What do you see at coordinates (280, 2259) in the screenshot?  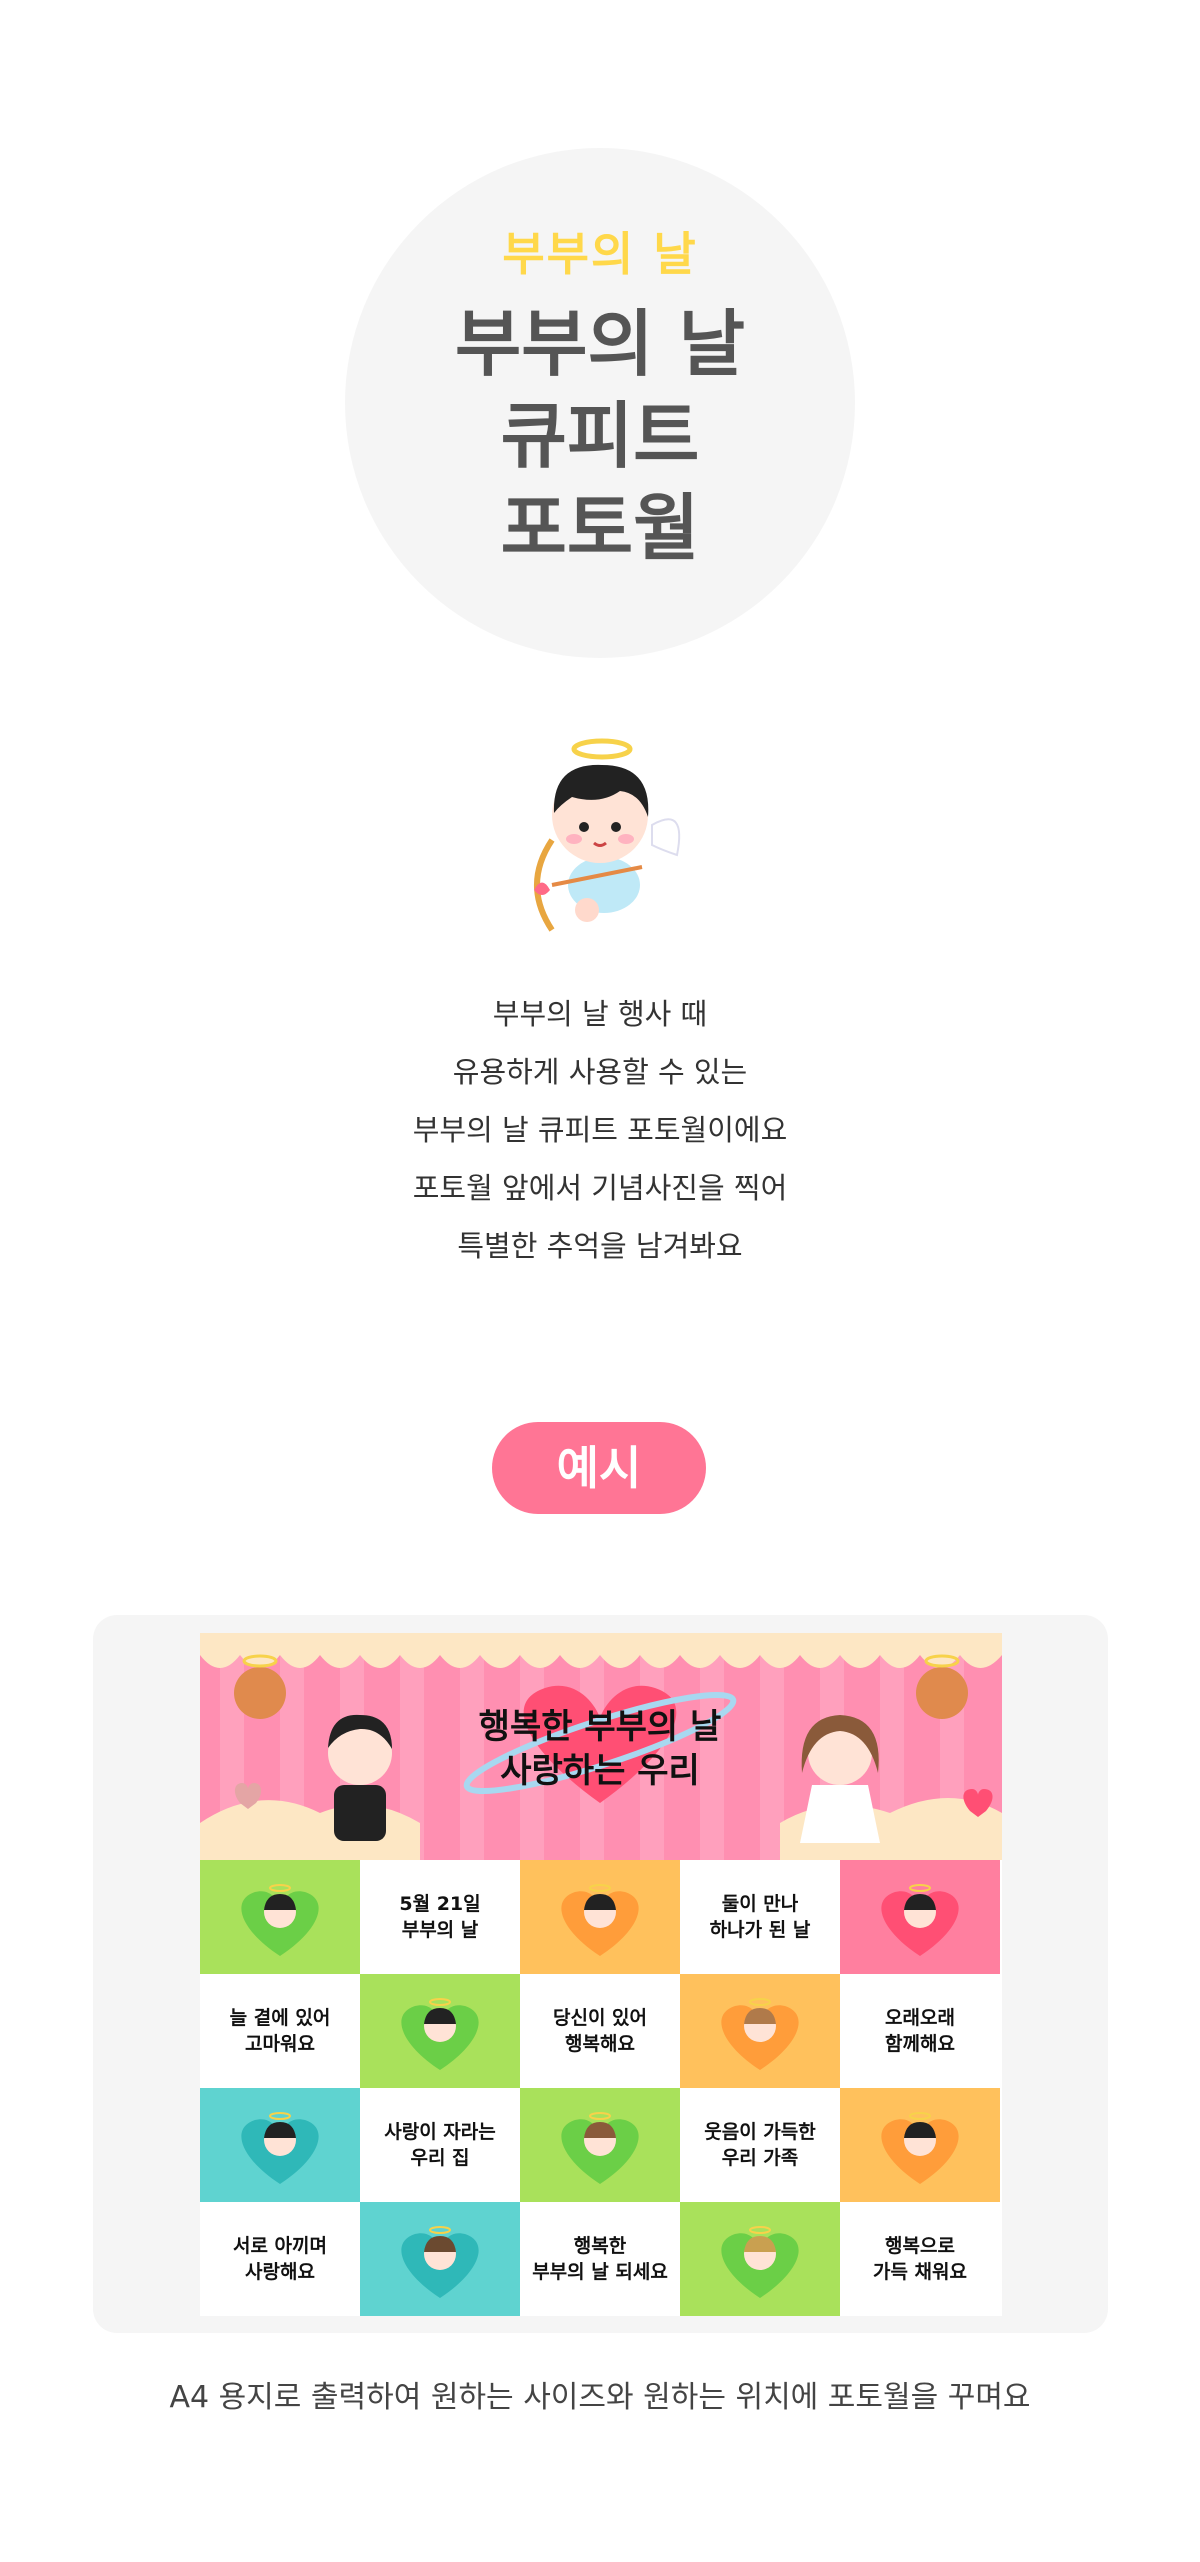 I see `message-tile: 서로 아끼며사랑해요` at bounding box center [280, 2259].